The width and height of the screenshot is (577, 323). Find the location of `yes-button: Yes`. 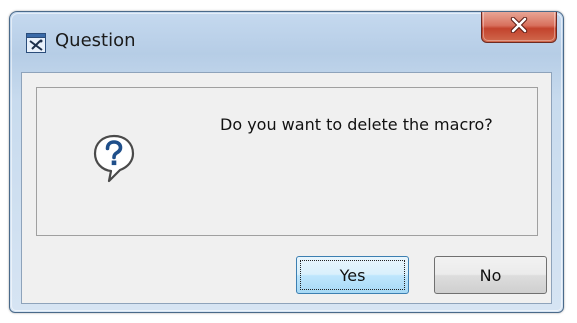

yes-button: Yes is located at coordinates (352, 275).